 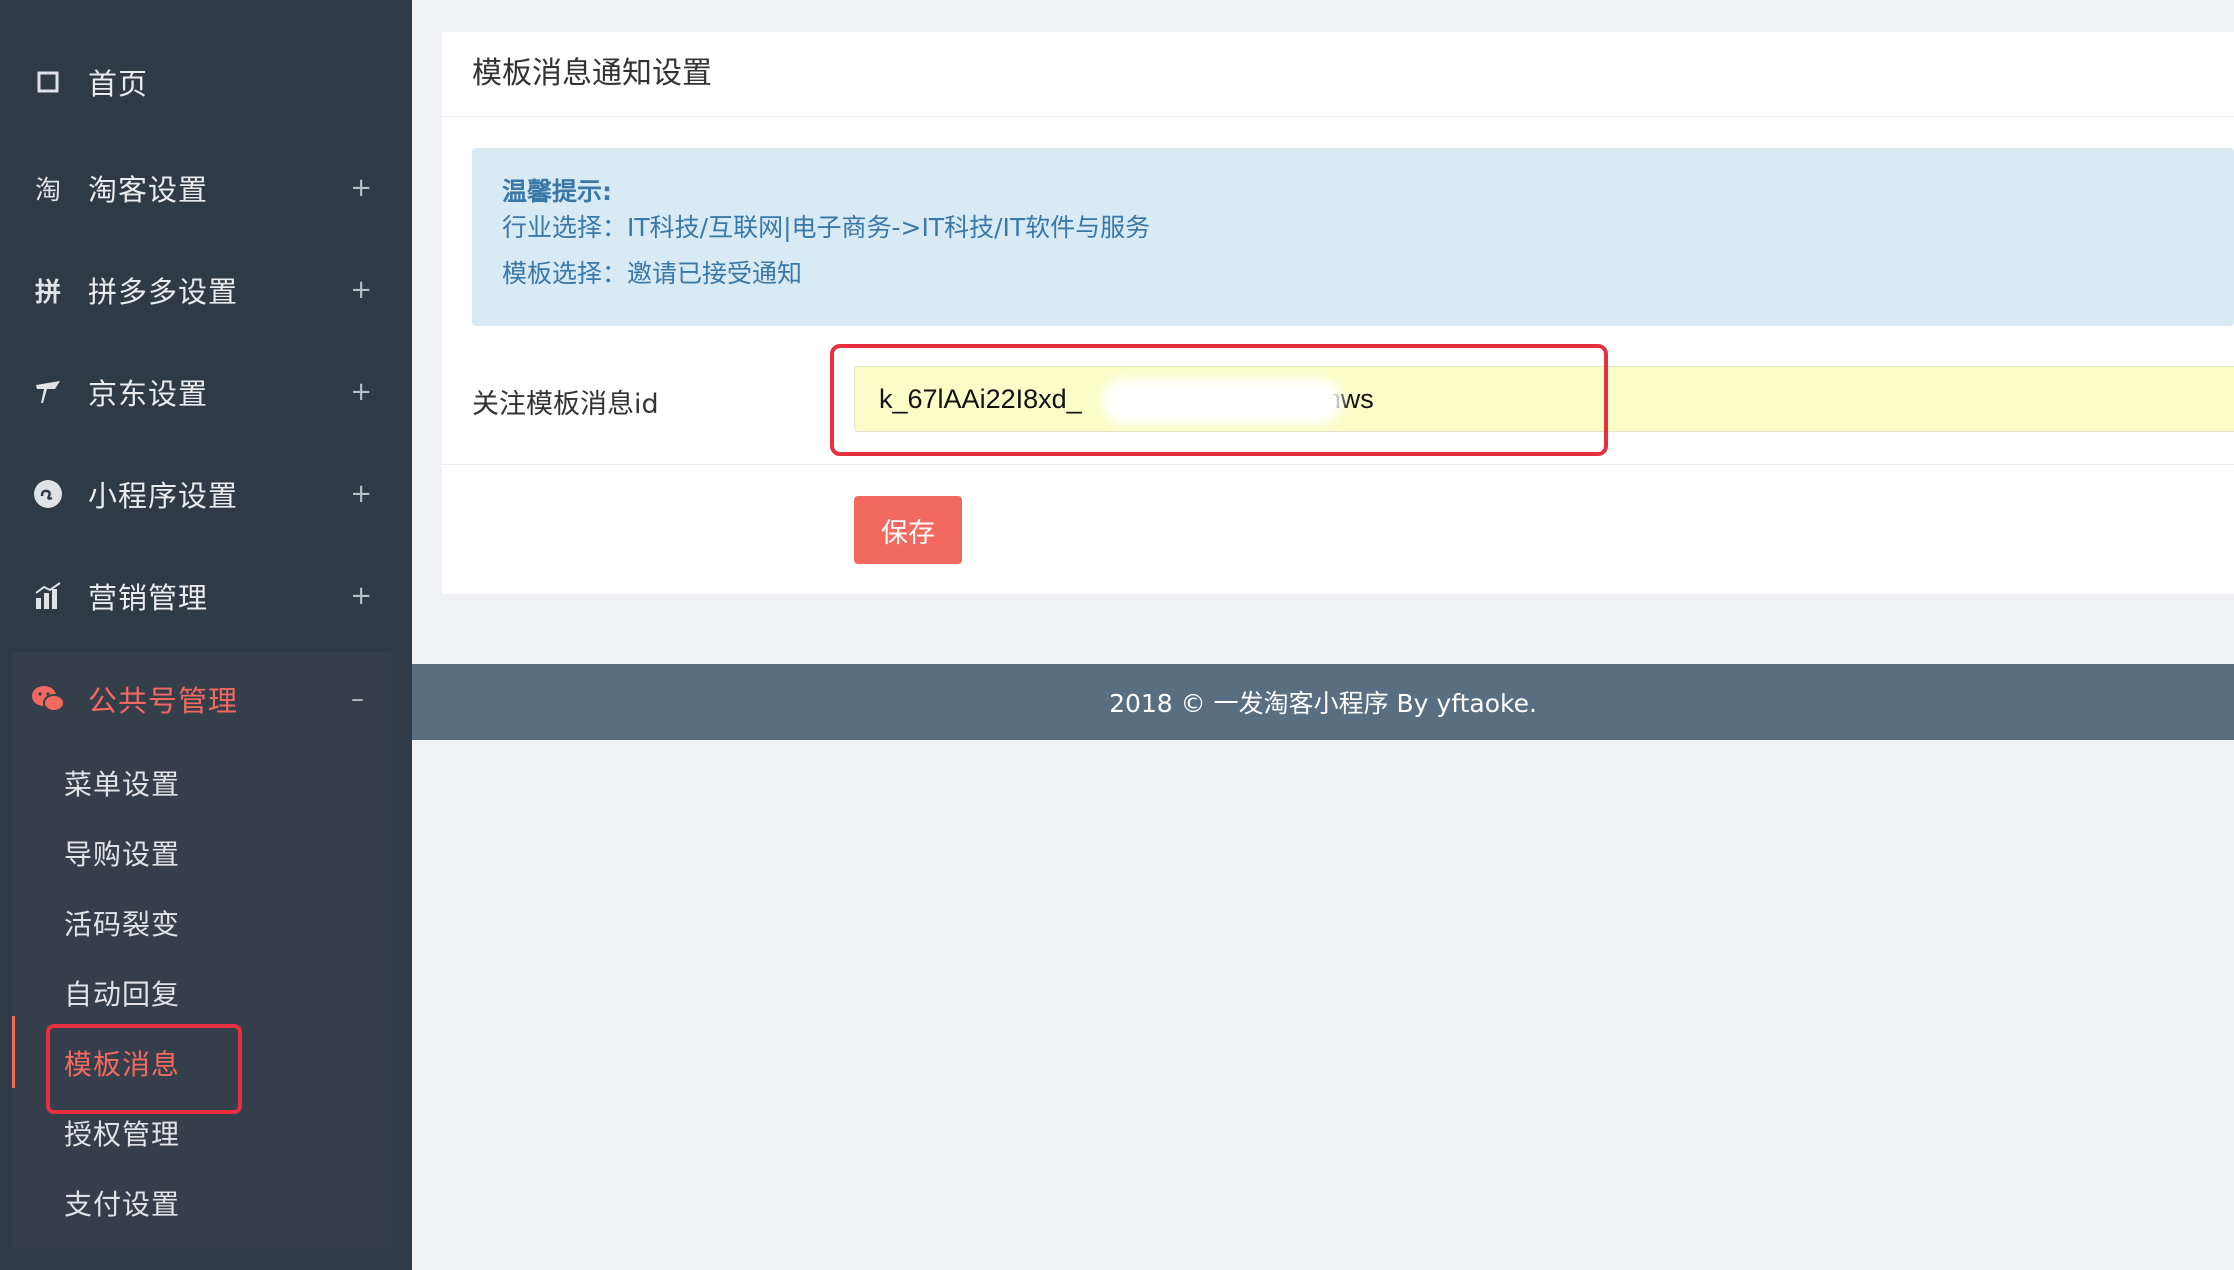 I want to click on chart-icon, so click(x=48, y=596).